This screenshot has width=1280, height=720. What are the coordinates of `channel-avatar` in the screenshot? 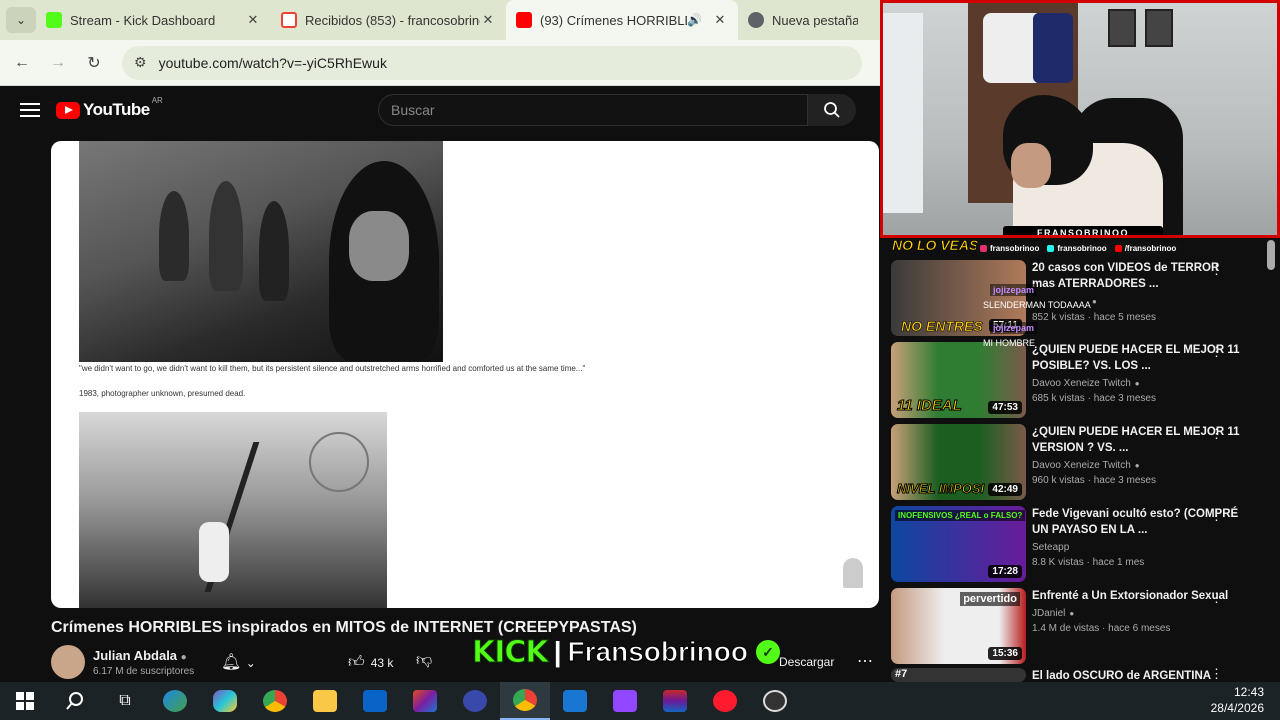 It's located at (68, 662).